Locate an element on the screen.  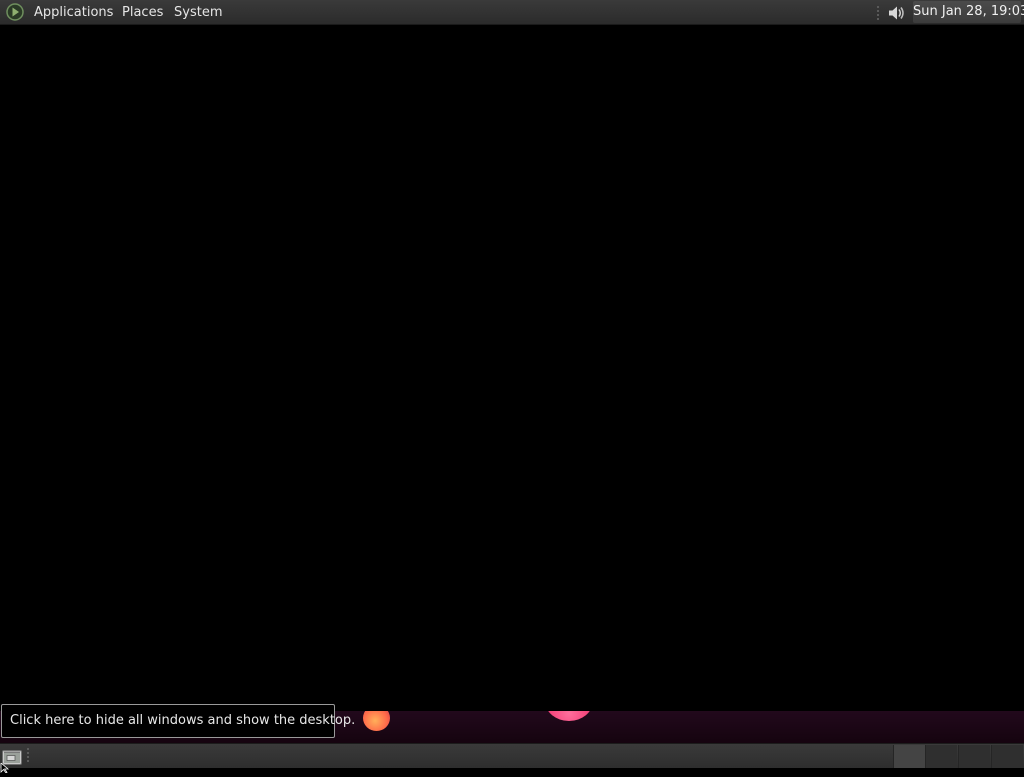
wallpaper-bubble-pink is located at coordinates (569, 716).